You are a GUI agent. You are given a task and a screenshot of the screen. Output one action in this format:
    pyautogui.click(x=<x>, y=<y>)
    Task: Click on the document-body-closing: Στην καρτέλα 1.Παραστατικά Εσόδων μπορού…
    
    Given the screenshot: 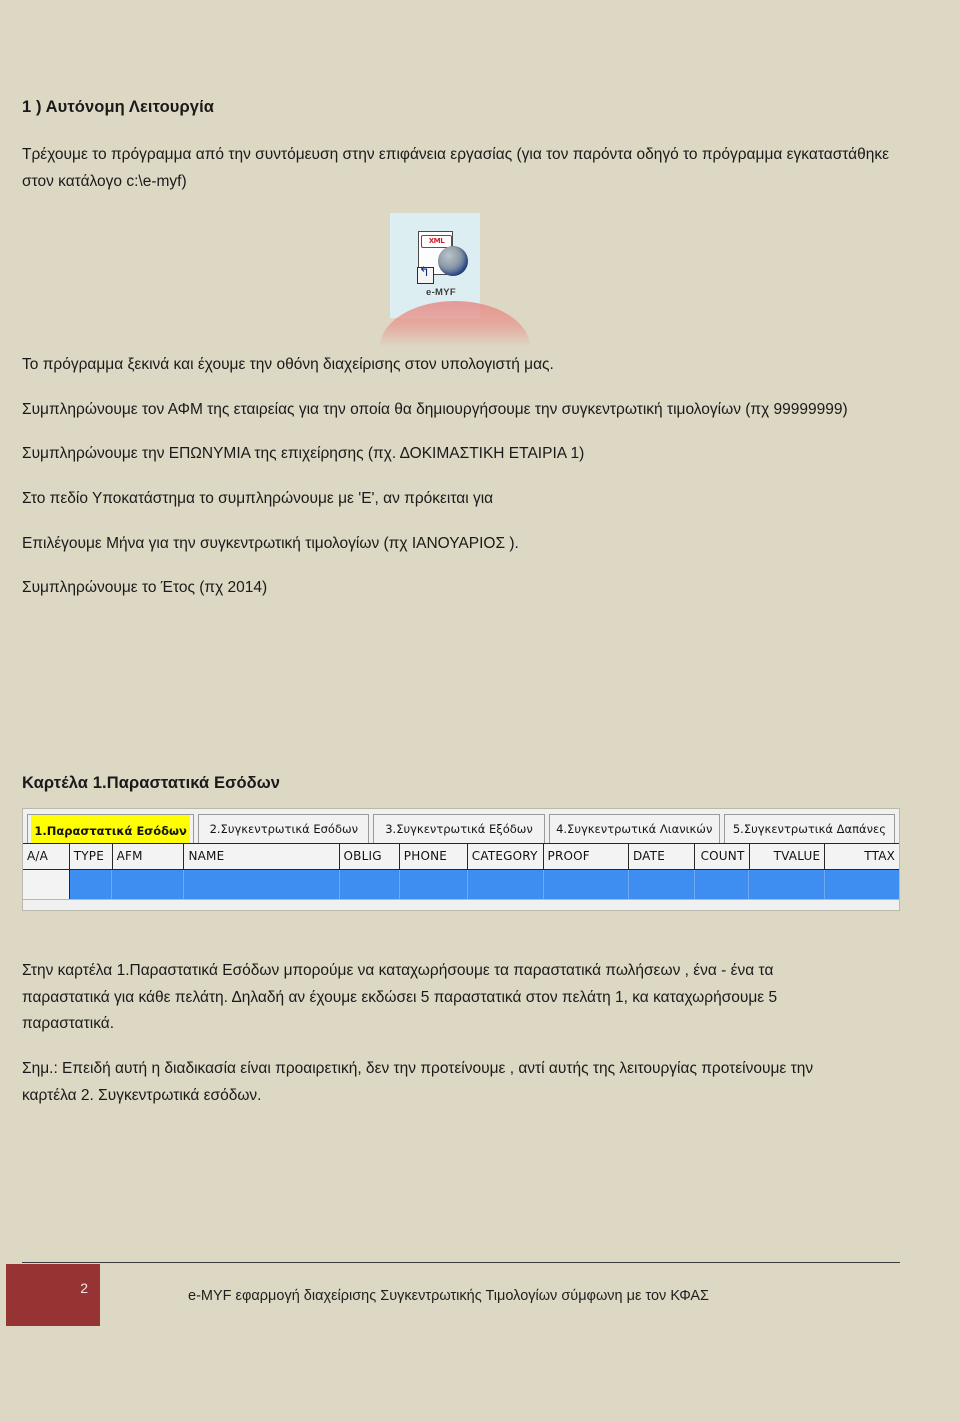 What is the action you would take?
    pyautogui.click(x=468, y=1042)
    